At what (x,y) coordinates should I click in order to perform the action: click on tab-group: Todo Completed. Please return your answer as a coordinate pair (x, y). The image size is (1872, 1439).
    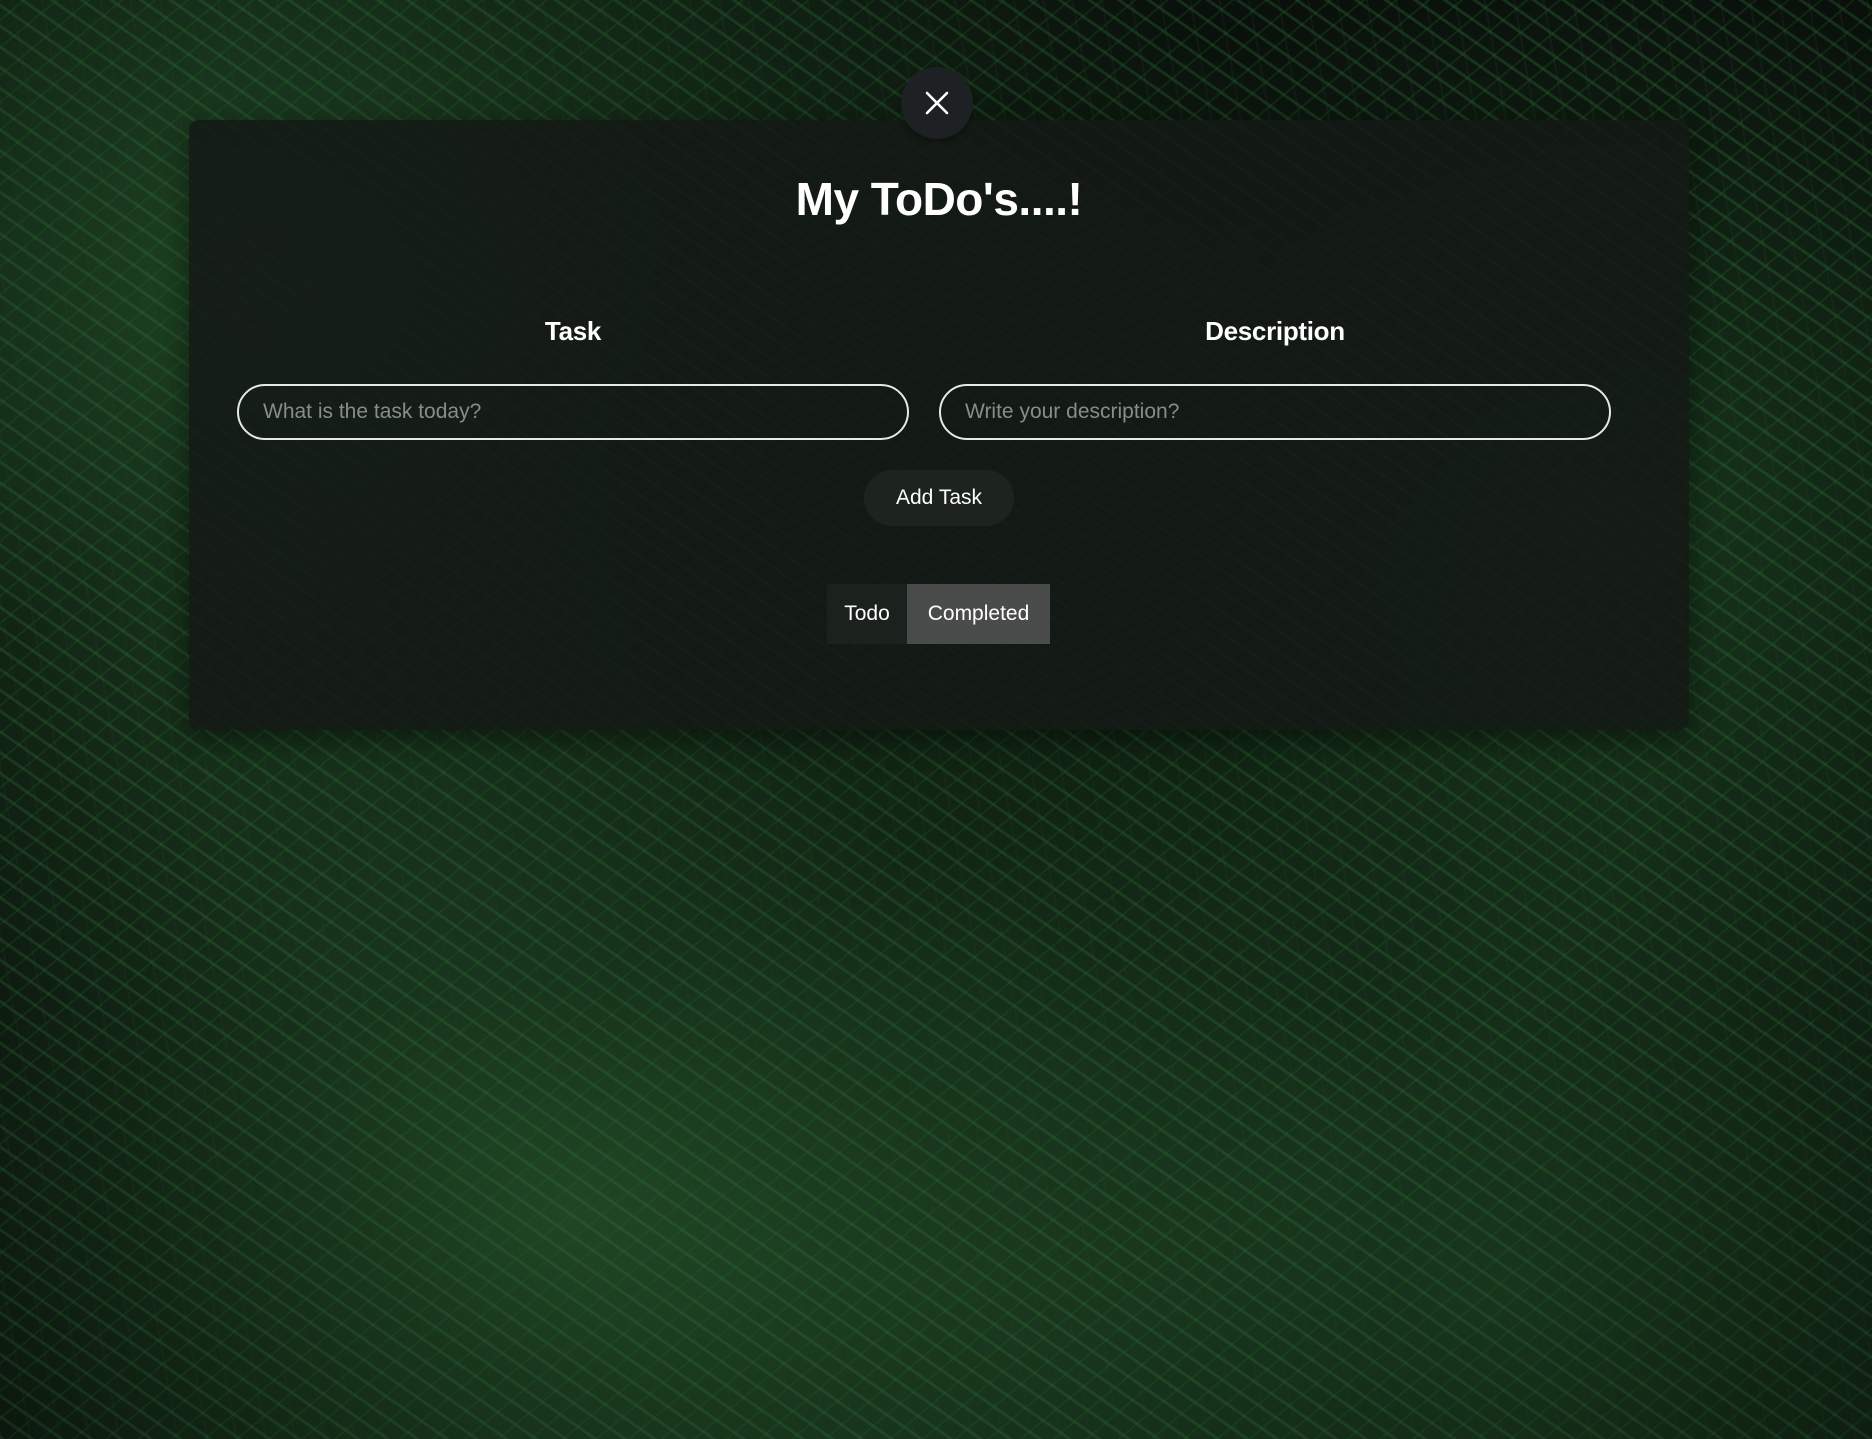
    Looking at the image, I should click on (938, 614).